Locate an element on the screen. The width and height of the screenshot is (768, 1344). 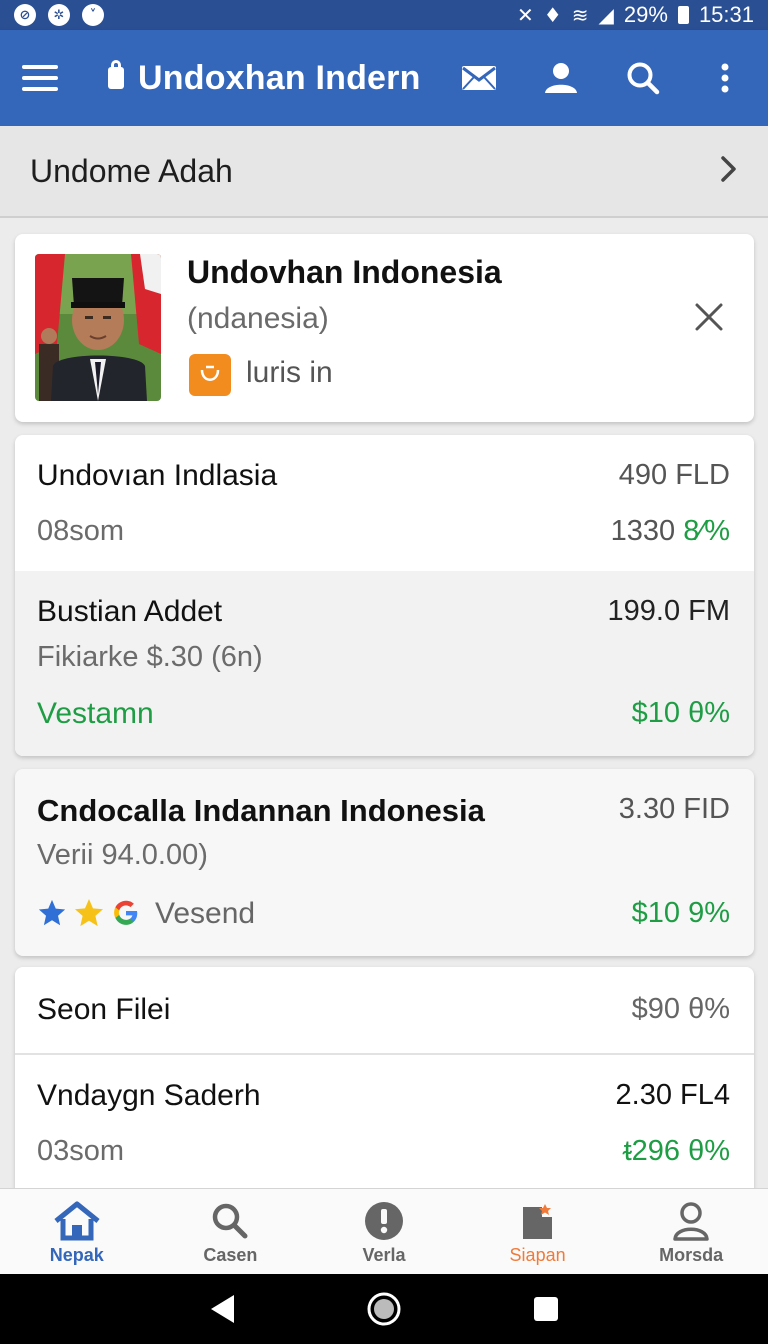
nav-item-profile: Morsda is located at coordinates (691, 1231).